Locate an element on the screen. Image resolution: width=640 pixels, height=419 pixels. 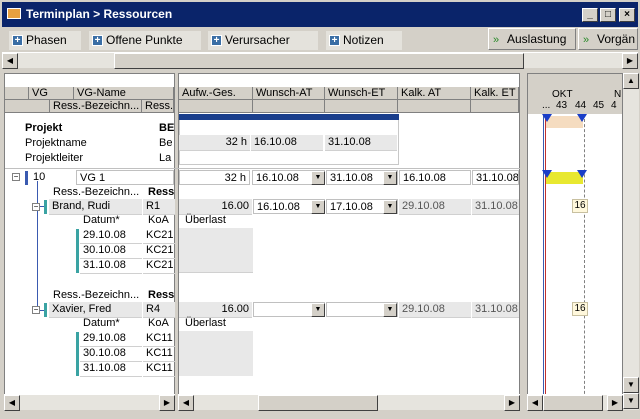
gantt-month: OKT is located at coordinates (562, 94).